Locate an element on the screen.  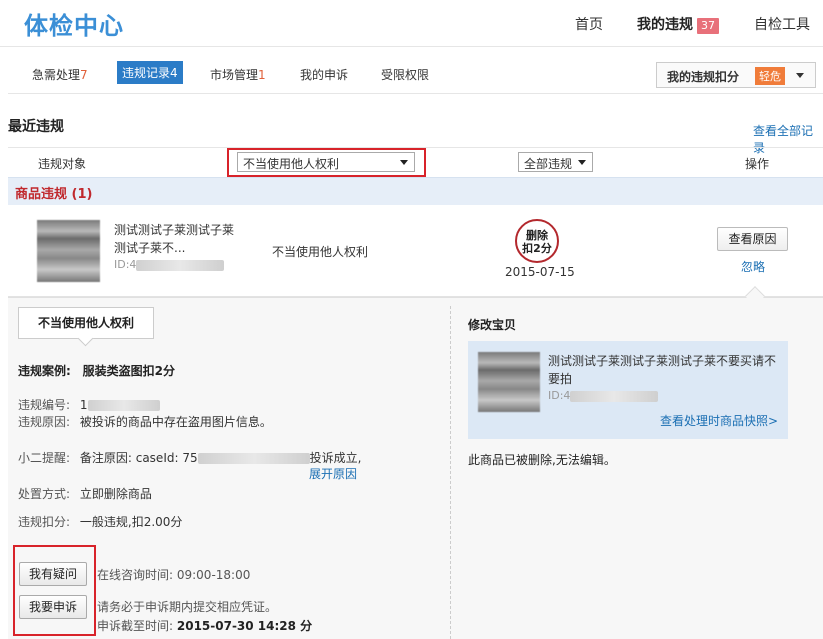
score-label: 我的违规扣分 is located at coordinates (703, 77).